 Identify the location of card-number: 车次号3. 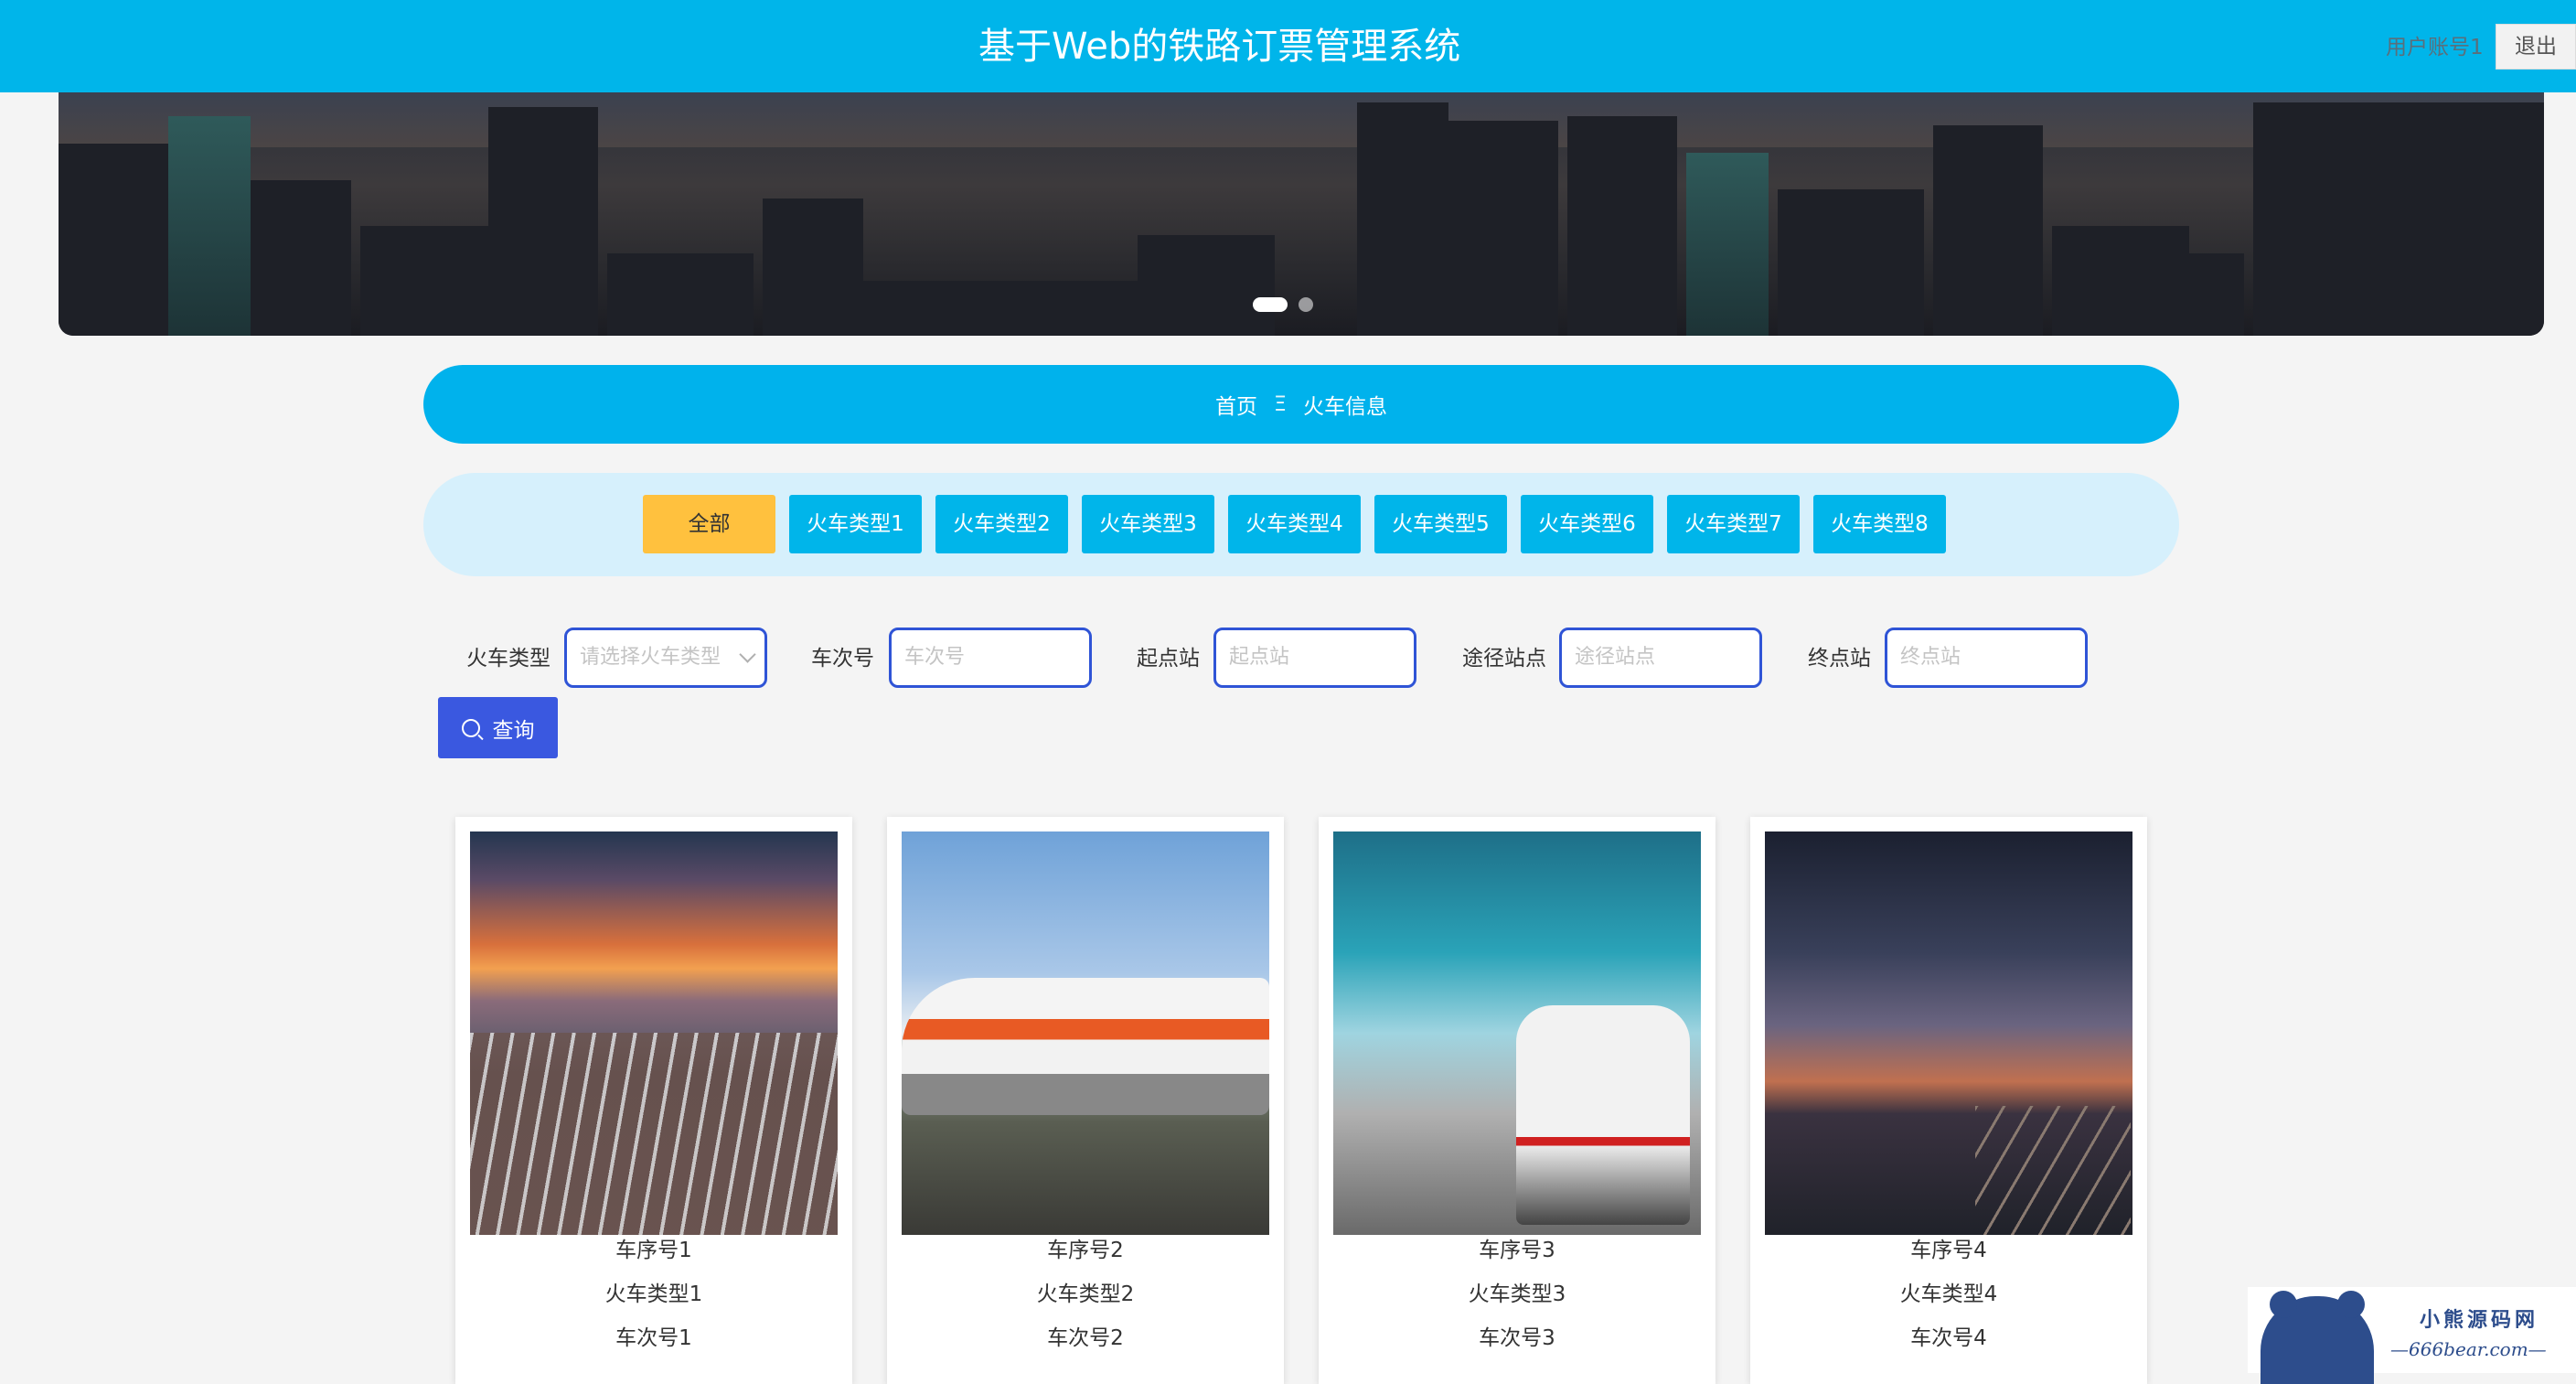
(1517, 1338).